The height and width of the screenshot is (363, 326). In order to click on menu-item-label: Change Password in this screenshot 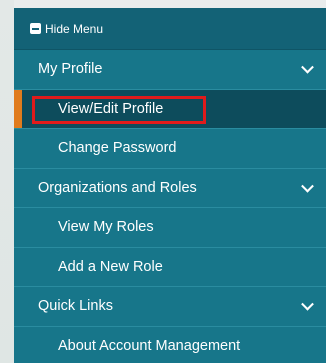, I will do `click(117, 148)`.